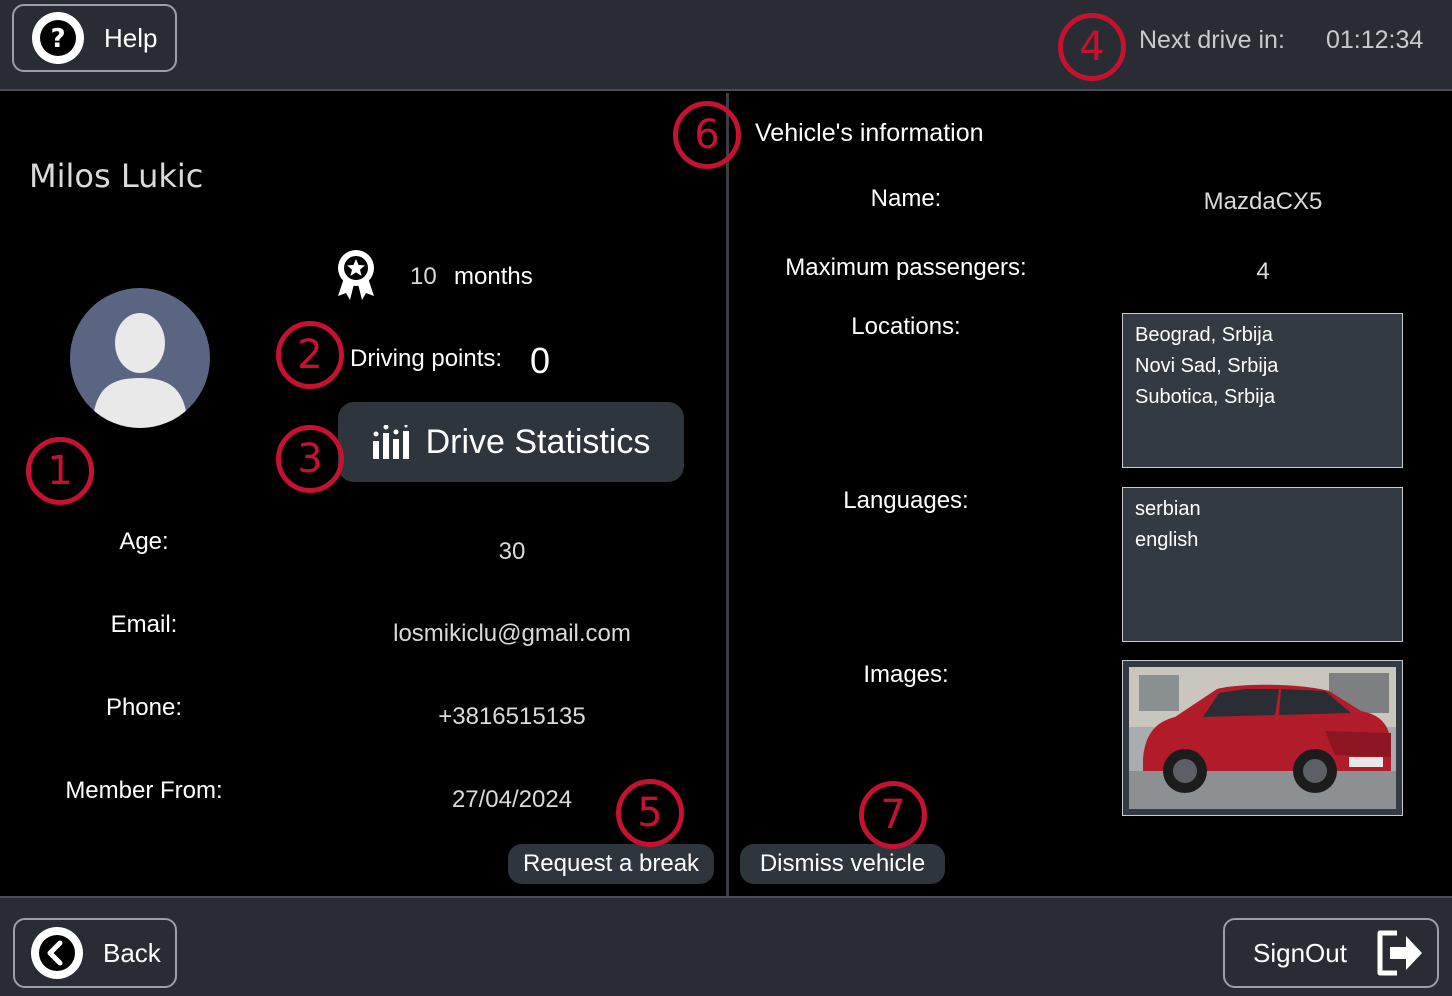 The height and width of the screenshot is (996, 1452). Describe the element at coordinates (906, 198) in the screenshot. I see `vehicle-name-label: Name:` at that location.